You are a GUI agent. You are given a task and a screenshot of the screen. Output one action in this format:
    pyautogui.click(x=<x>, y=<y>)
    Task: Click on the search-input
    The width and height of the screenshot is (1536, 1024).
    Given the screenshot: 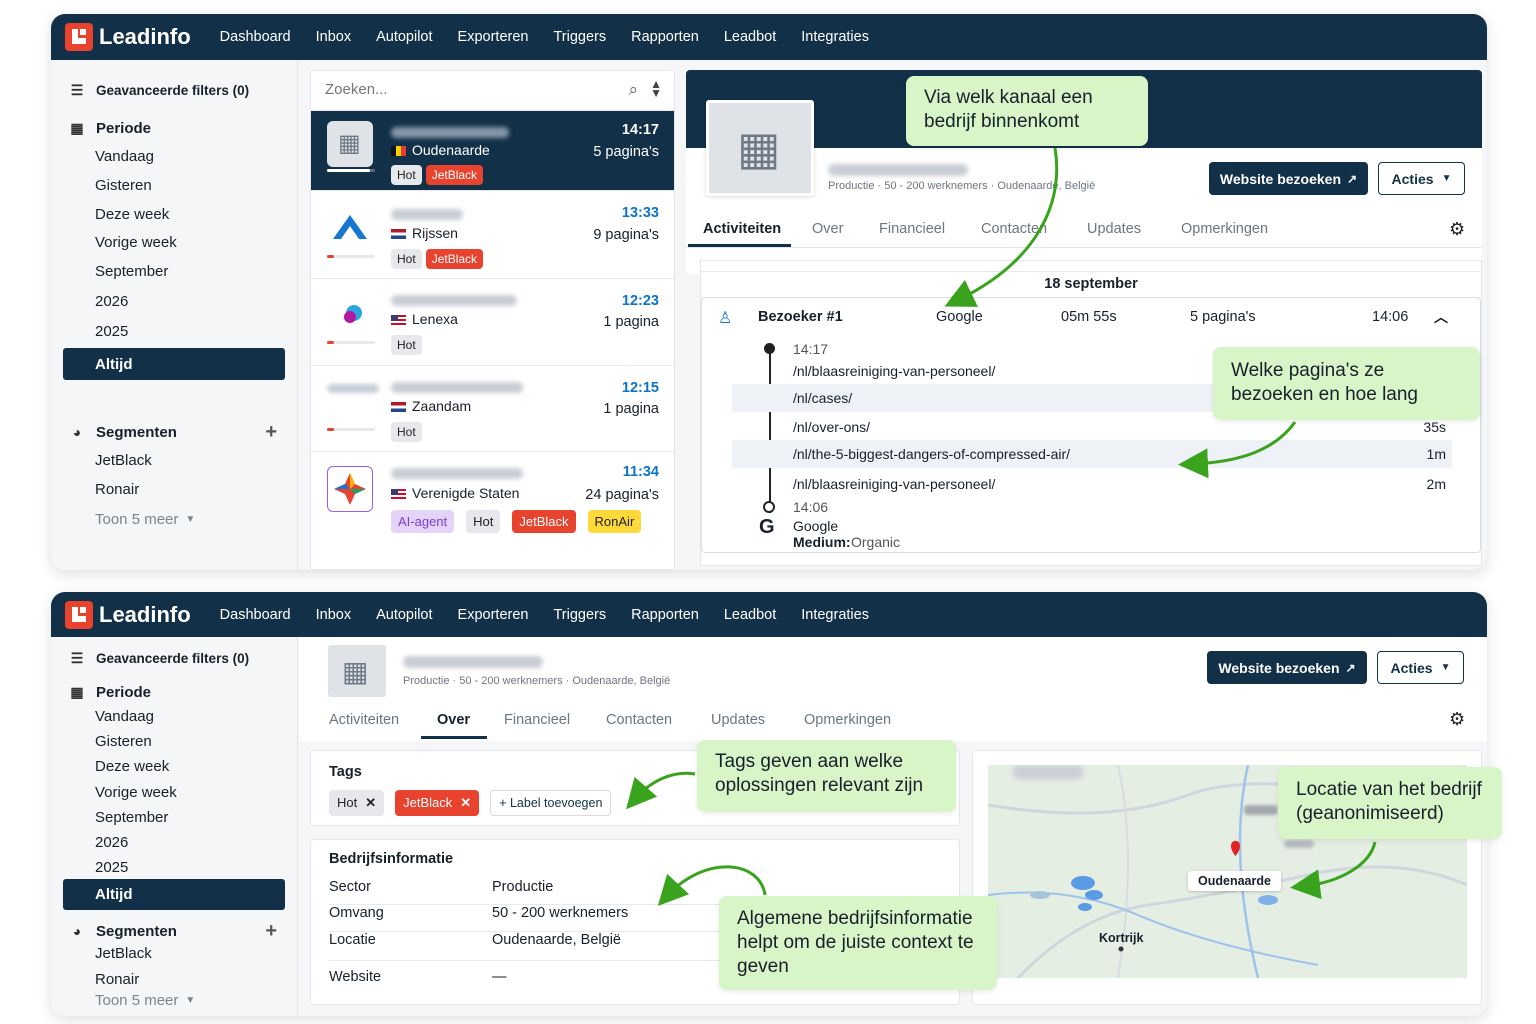 What is the action you would take?
    pyautogui.click(x=465, y=89)
    